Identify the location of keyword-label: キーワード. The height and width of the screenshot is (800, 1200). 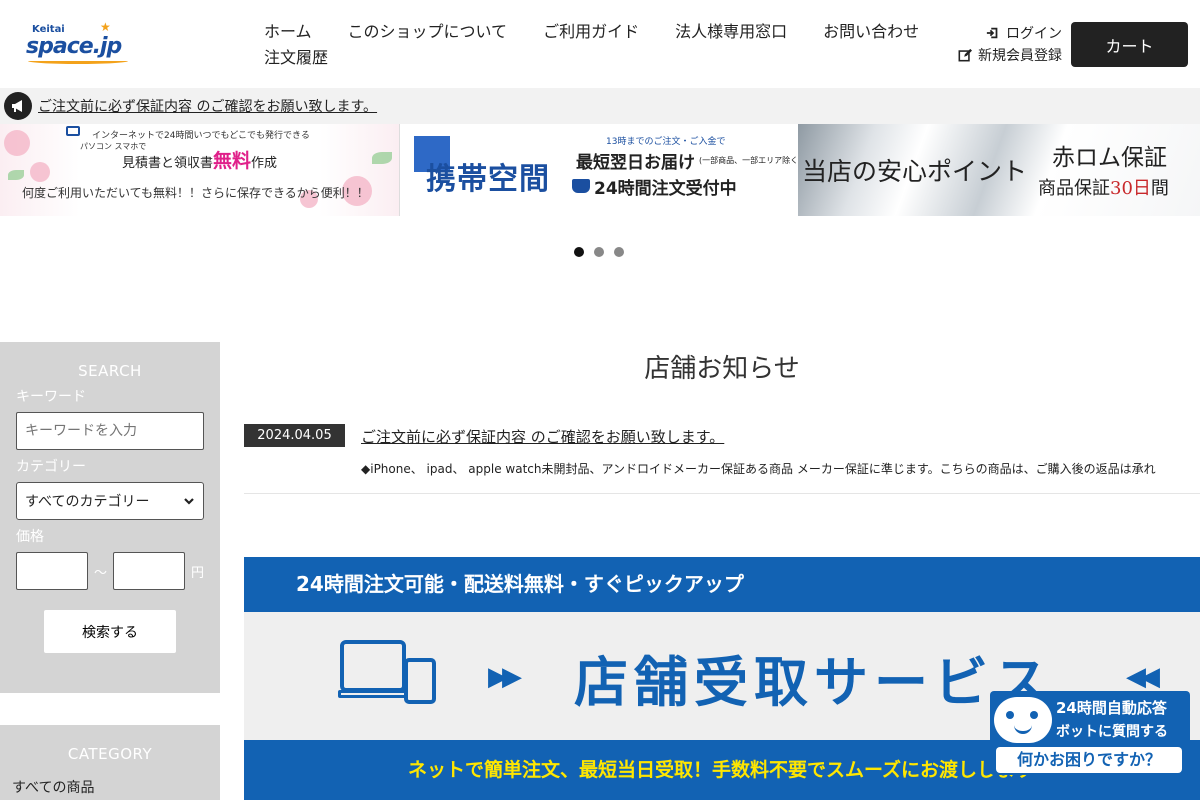
(51, 397).